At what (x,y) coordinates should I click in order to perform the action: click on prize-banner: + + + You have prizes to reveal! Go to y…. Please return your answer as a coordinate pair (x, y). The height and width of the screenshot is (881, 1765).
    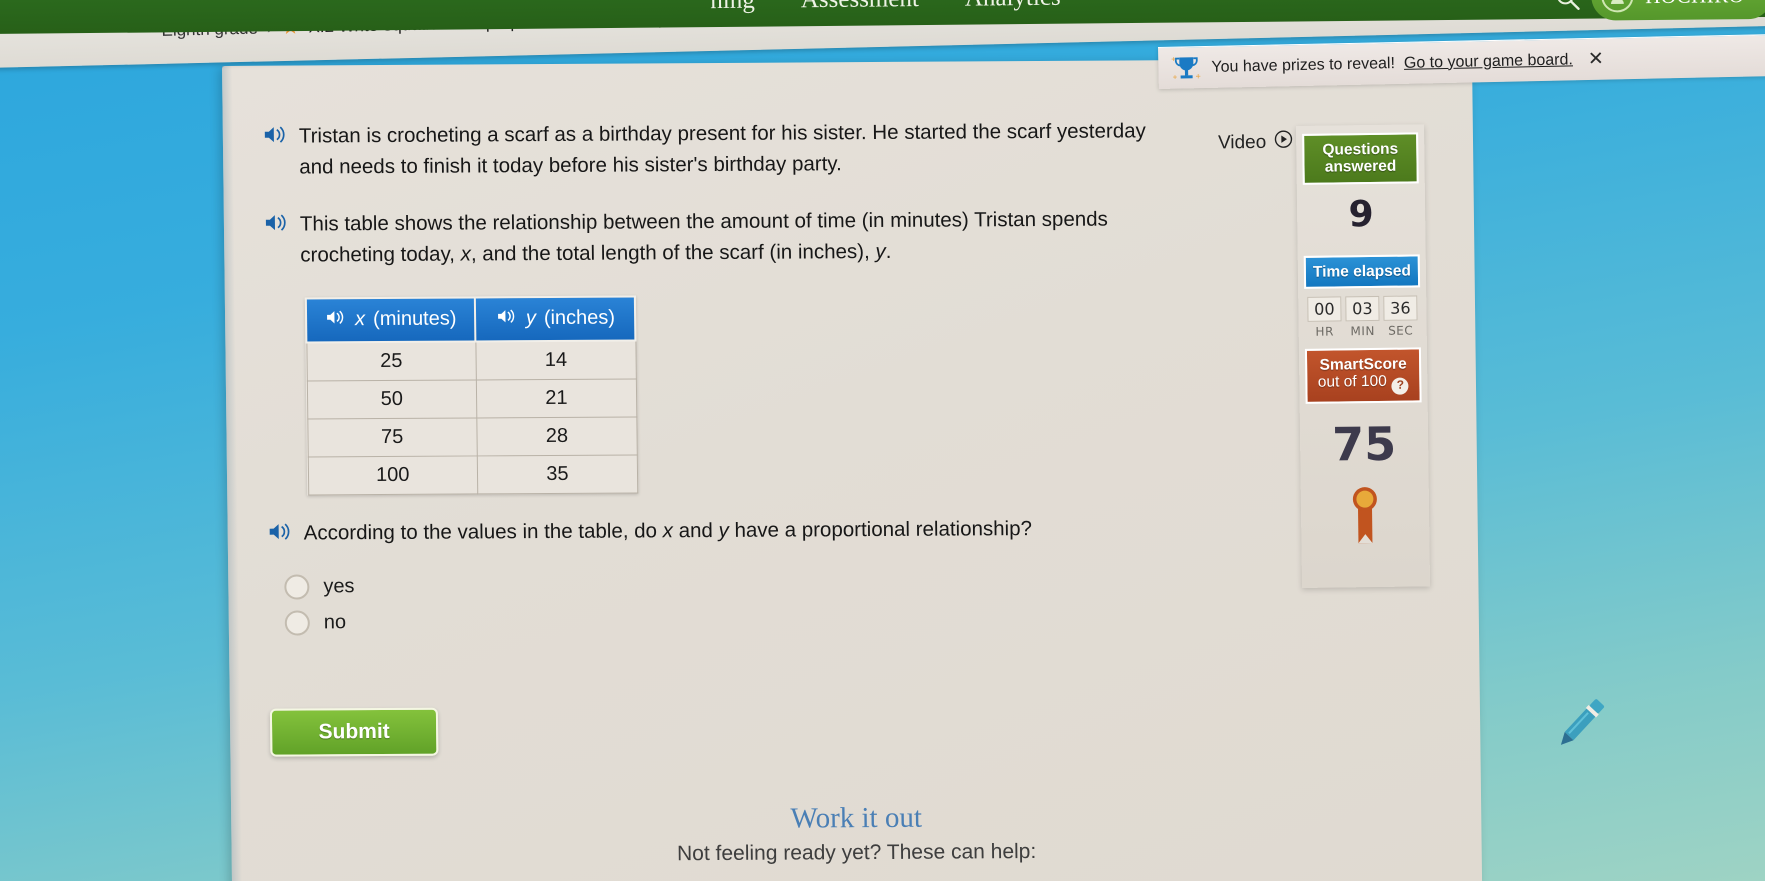
    Looking at the image, I should click on (1461, 61).